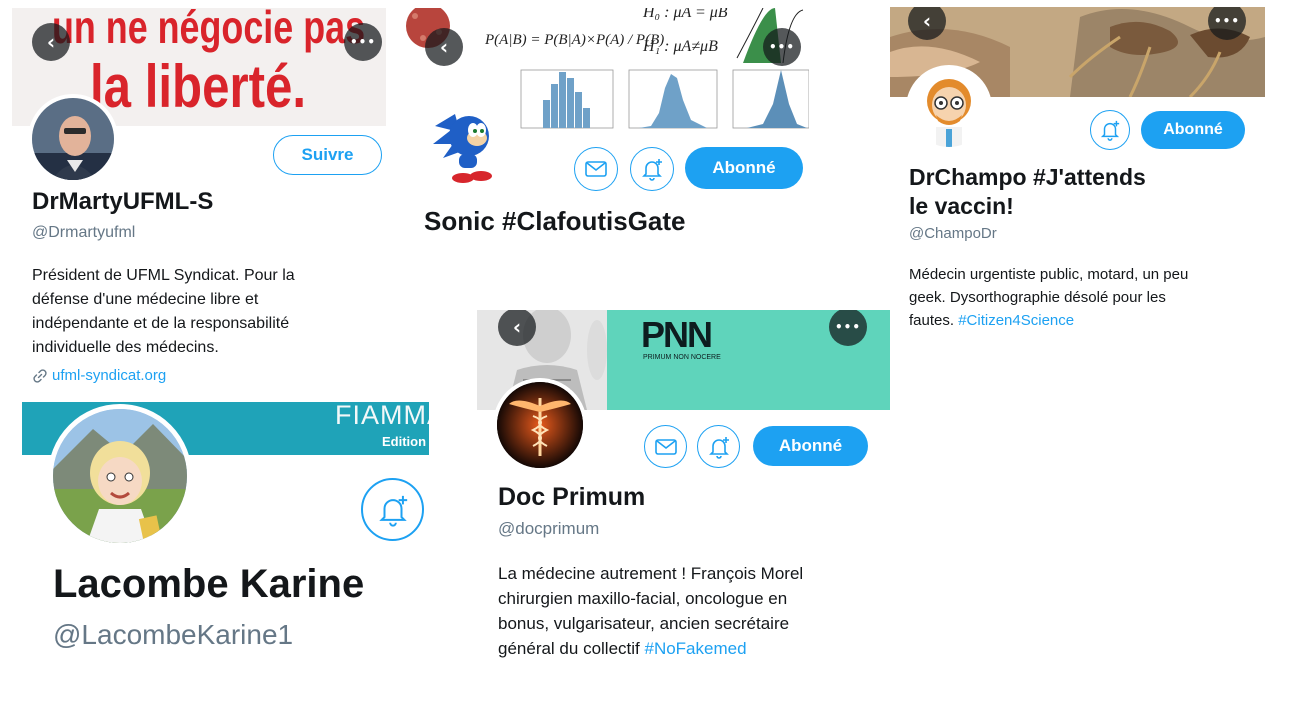 This screenshot has width=1291, height=711. I want to click on banner-brand-text: FIAMMA, so click(382, 416).